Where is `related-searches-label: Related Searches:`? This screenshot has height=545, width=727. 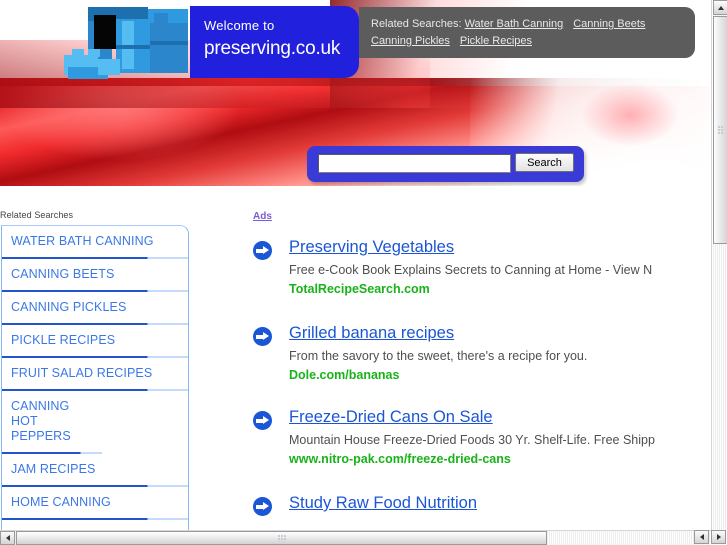 related-searches-label: Related Searches: is located at coordinates (416, 24).